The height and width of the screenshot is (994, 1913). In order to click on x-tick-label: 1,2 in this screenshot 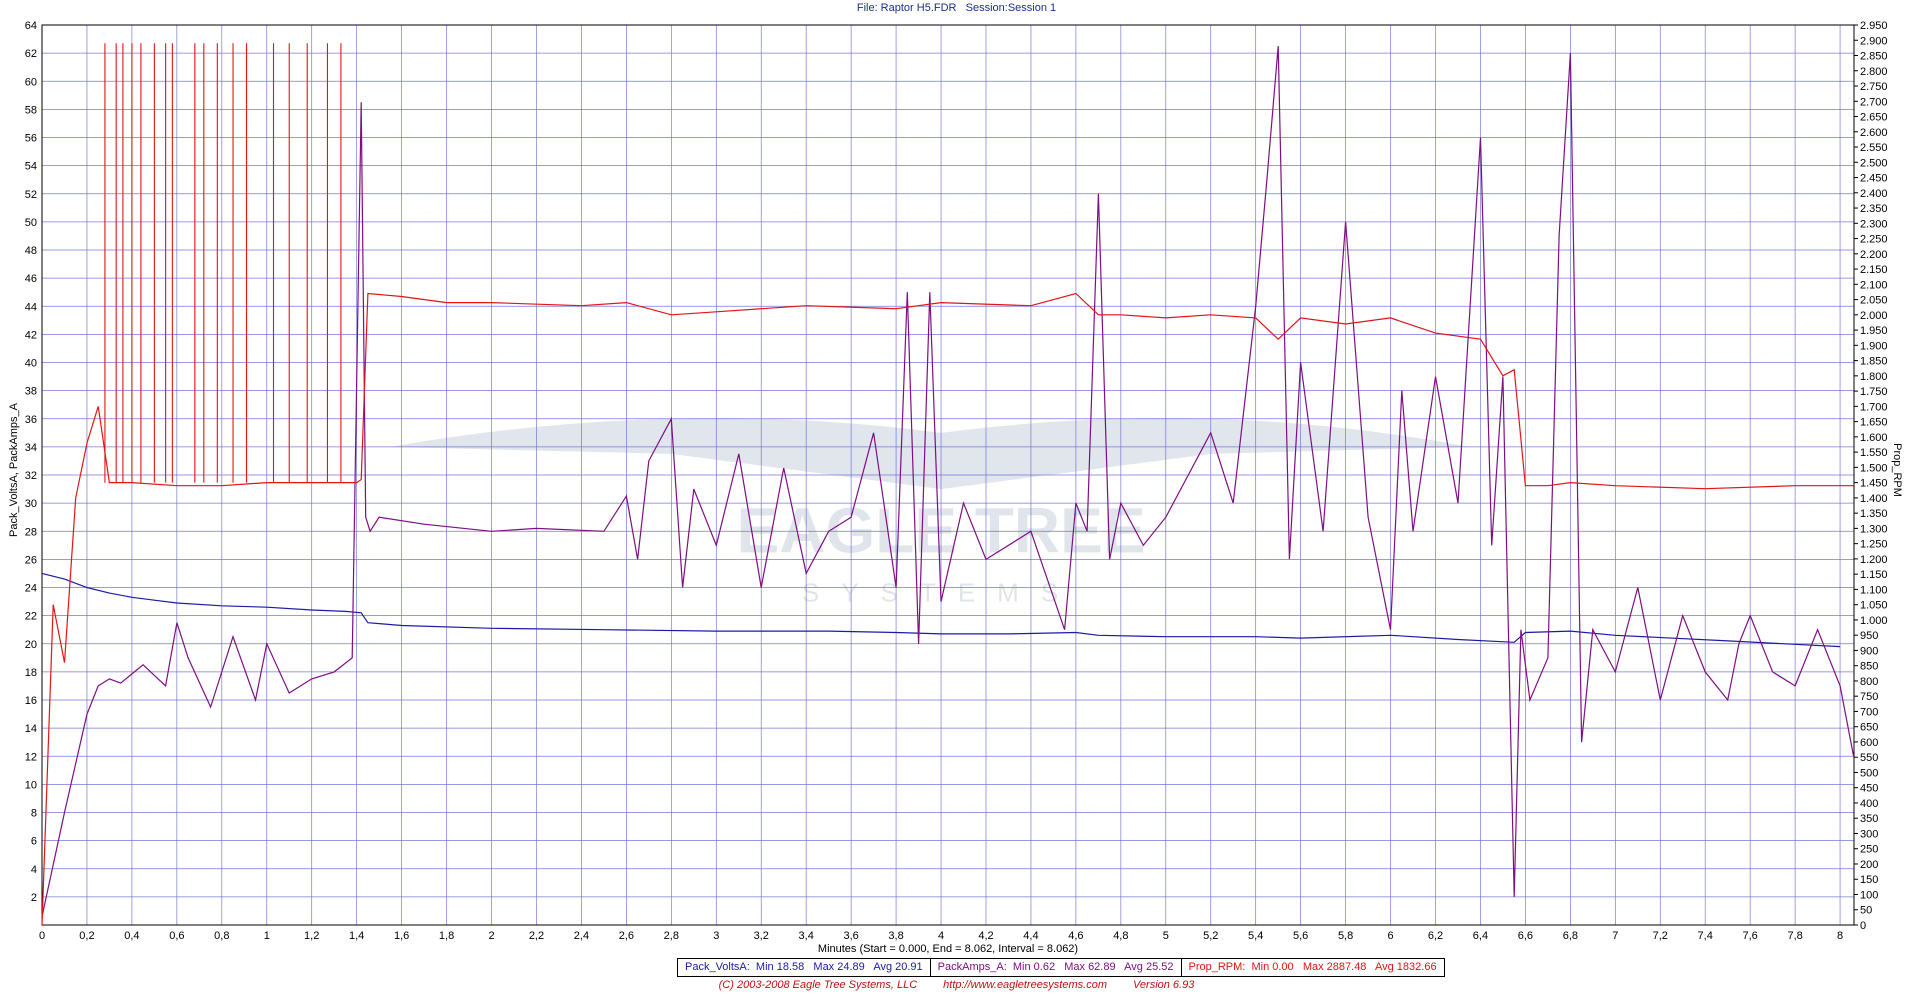, I will do `click(311, 936)`.